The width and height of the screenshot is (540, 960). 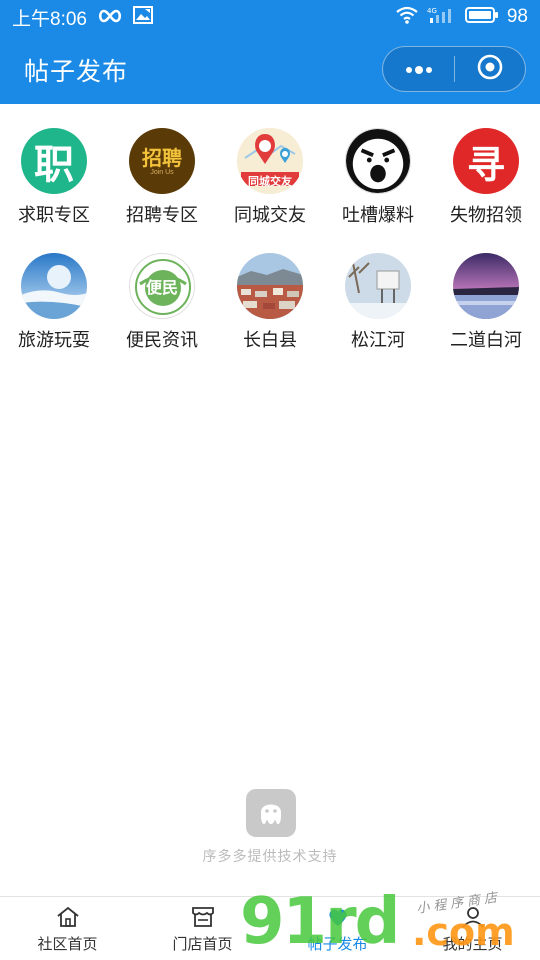 I want to click on recruit-icon: 招聘 Join Us, so click(x=162, y=161).